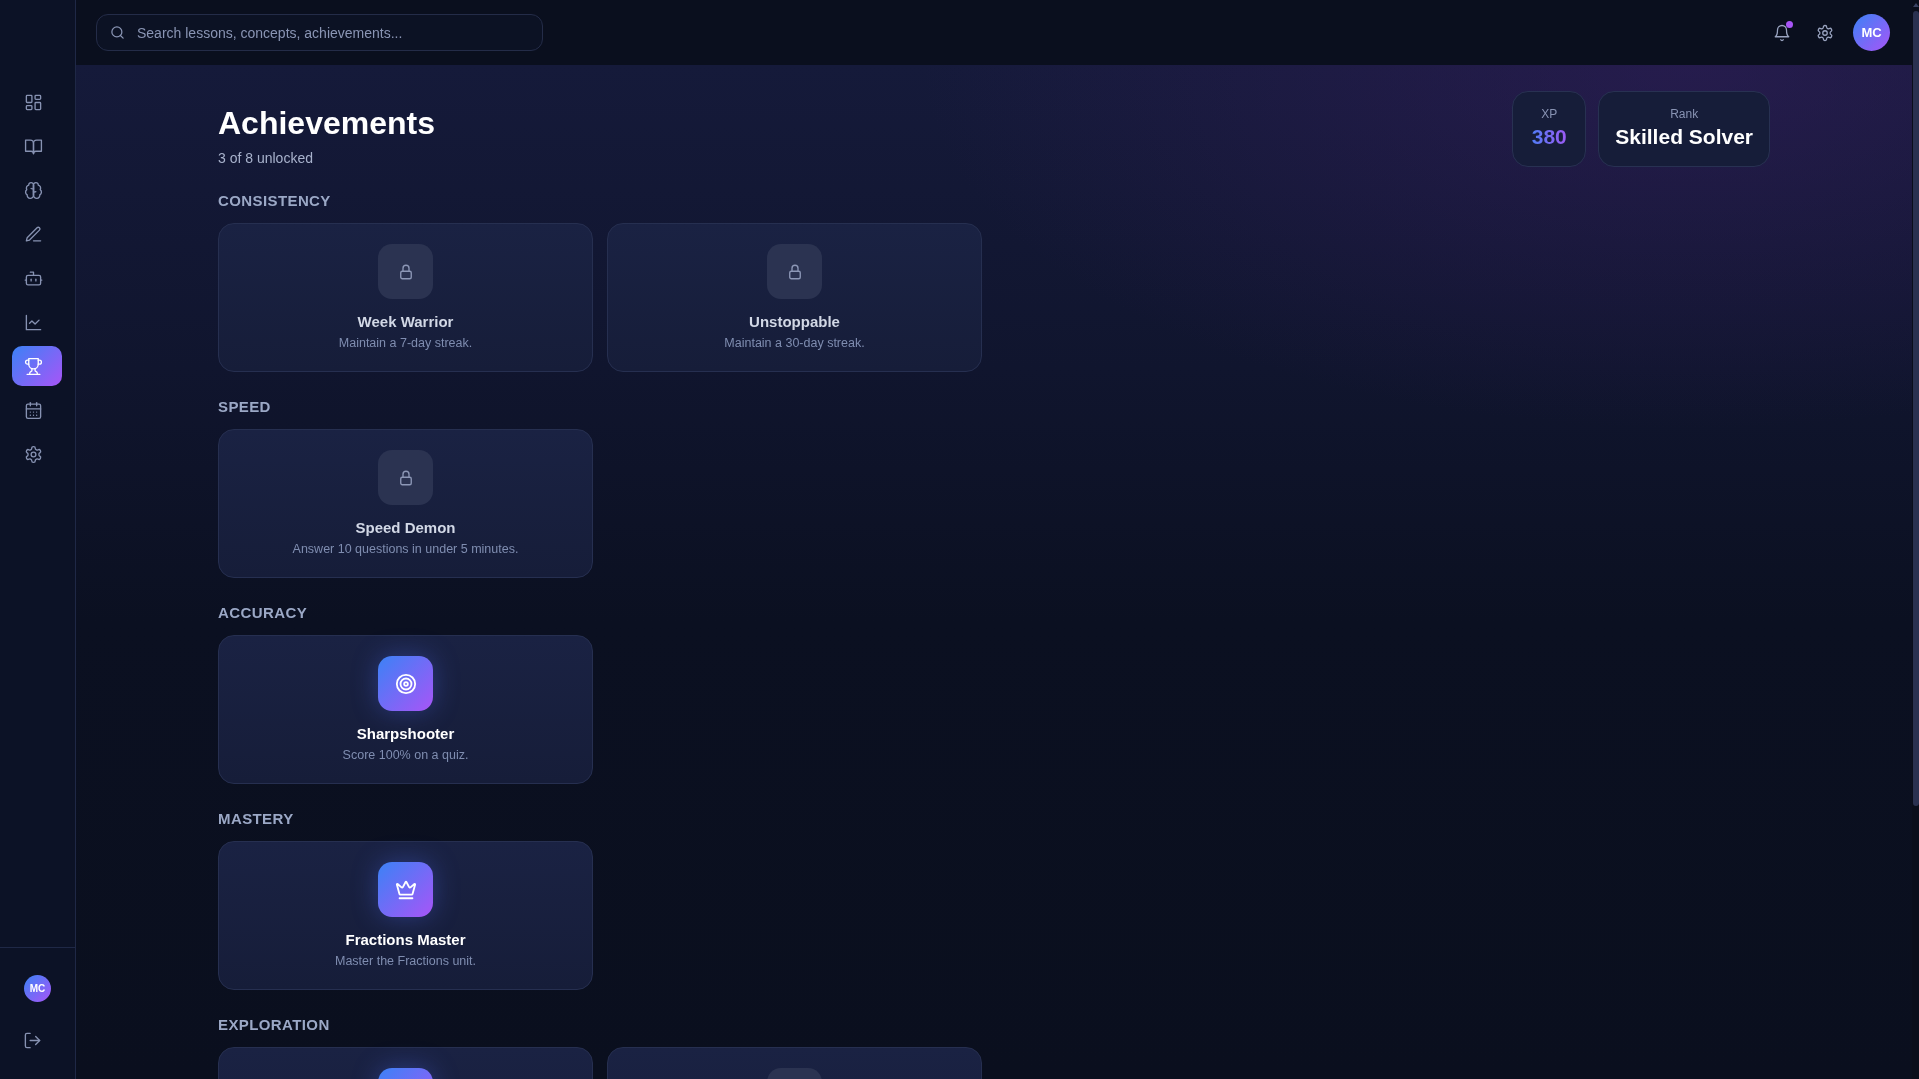 The height and width of the screenshot is (1079, 1919). What do you see at coordinates (405, 755) in the screenshot?
I see `achievement-description: Score 100% on a quiz.` at bounding box center [405, 755].